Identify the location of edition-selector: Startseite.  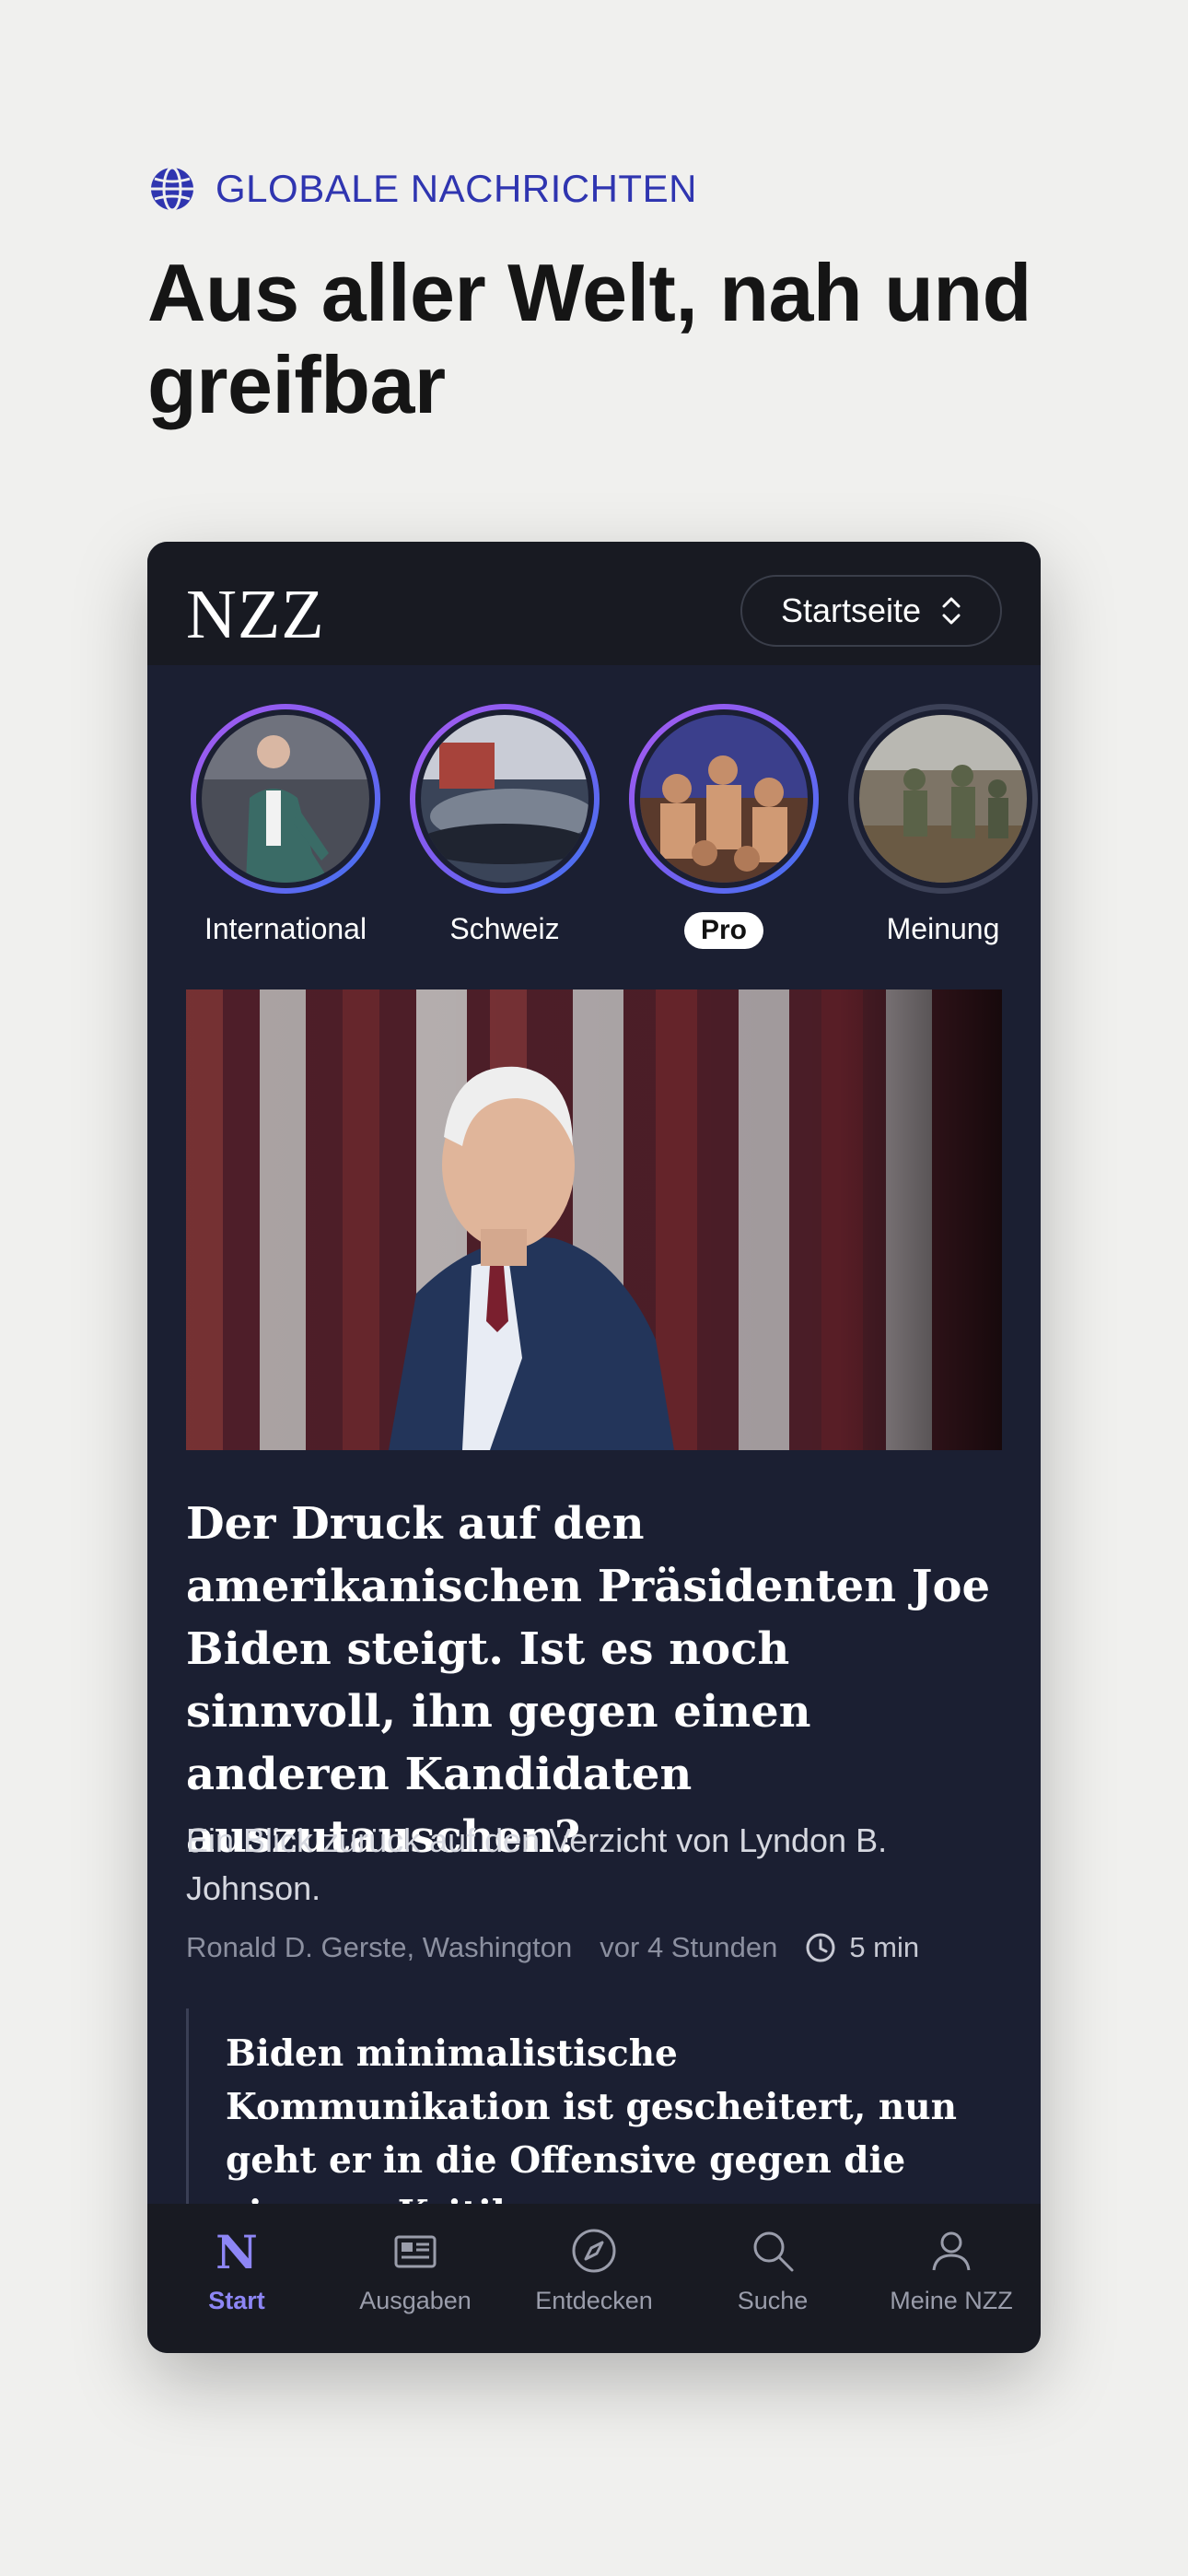
(871, 611).